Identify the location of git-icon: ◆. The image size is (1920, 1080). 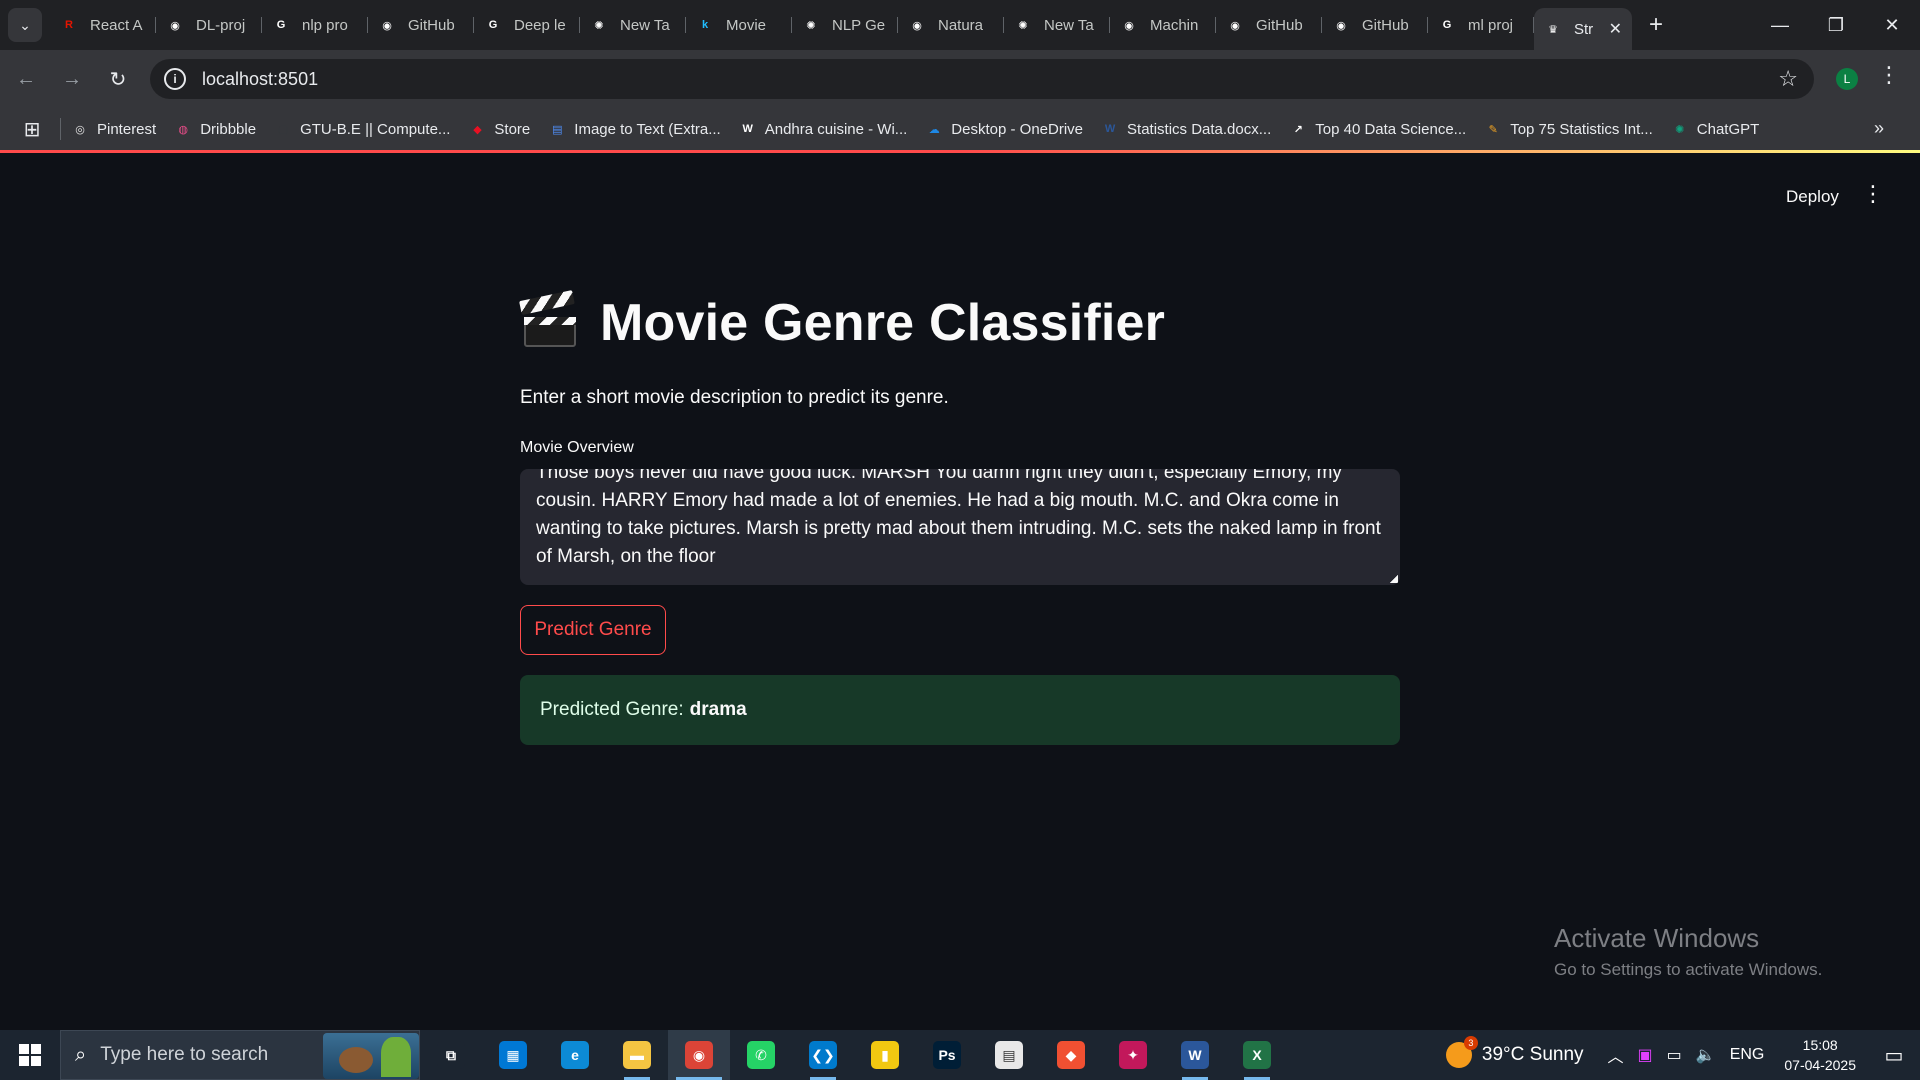
(1071, 1055).